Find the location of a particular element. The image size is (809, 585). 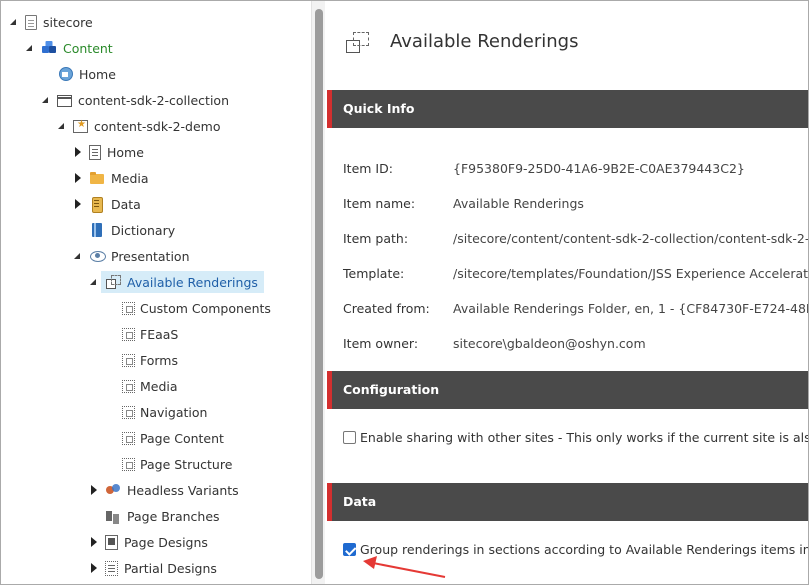

tree-item-available-renderings: Available Renderings is located at coordinates (182, 282).